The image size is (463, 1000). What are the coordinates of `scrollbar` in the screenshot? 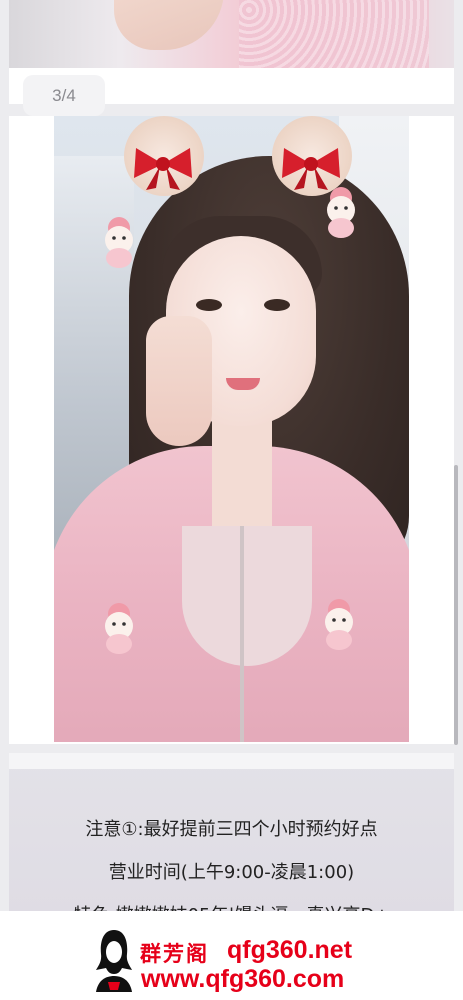 It's located at (456, 605).